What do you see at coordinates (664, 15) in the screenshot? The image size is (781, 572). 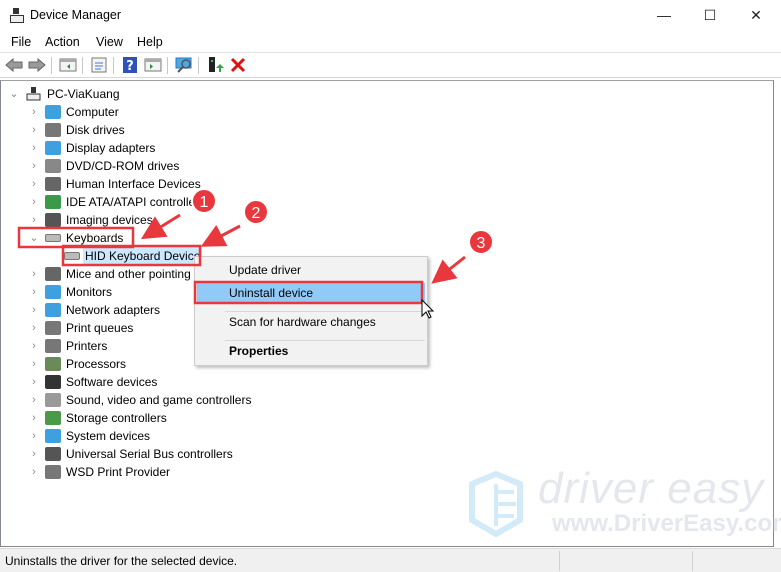 I see `minimize-button: —` at bounding box center [664, 15].